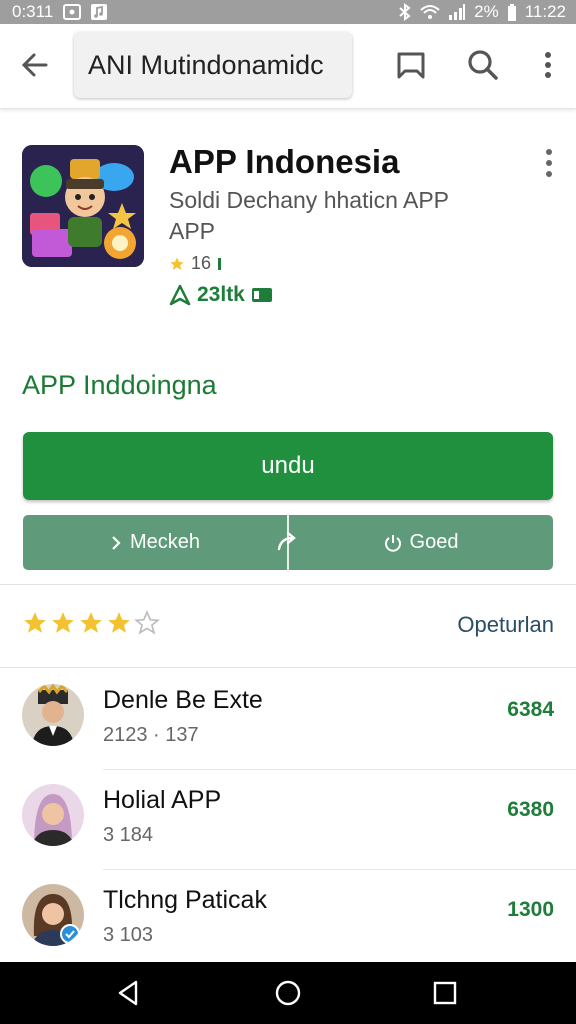 Image resolution: width=576 pixels, height=1024 pixels. What do you see at coordinates (288, 720) in the screenshot?
I see `list-item: Denle Be Exte 2123 · 137 6384` at bounding box center [288, 720].